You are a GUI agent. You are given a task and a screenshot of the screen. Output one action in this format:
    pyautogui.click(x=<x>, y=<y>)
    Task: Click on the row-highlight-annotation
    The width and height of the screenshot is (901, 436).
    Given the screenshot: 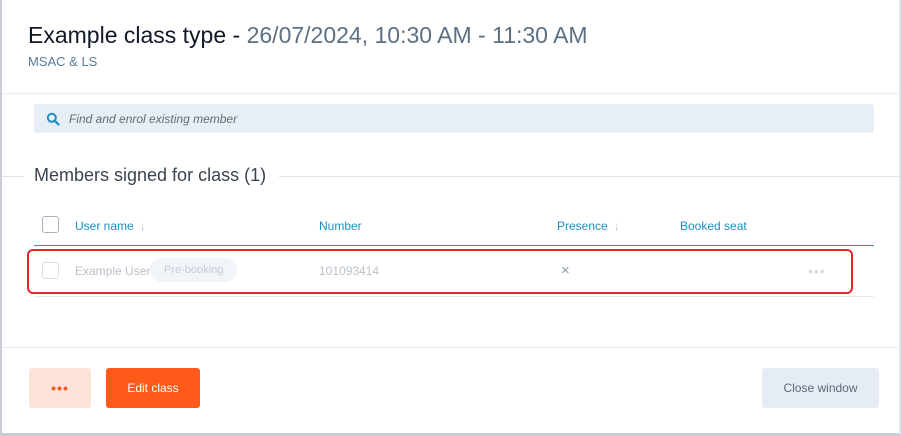 What is the action you would take?
    pyautogui.click(x=440, y=271)
    